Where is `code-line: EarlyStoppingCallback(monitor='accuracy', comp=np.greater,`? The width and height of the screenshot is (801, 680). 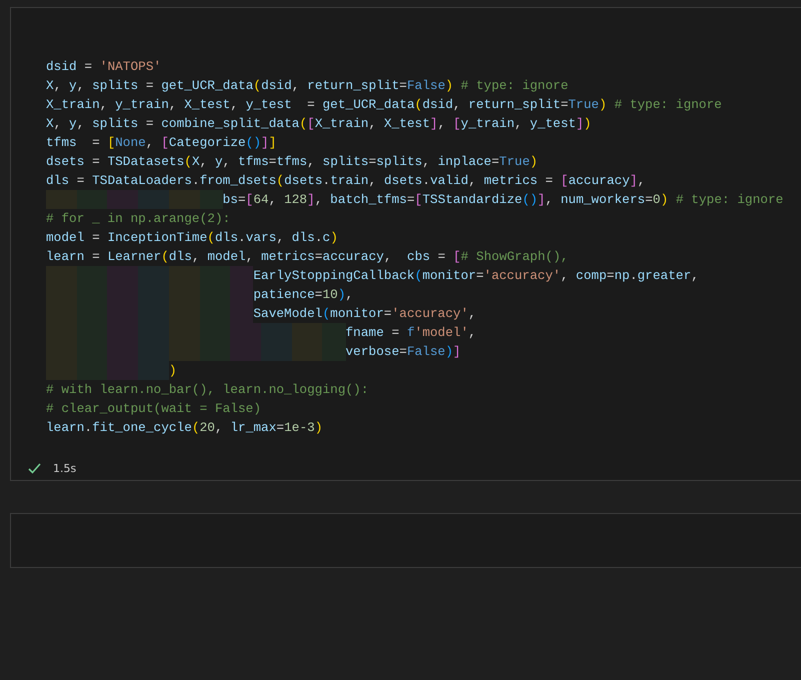
code-line: EarlyStoppingCallback(monitor='accuracy', comp=np.greater, is located at coordinates (372, 275).